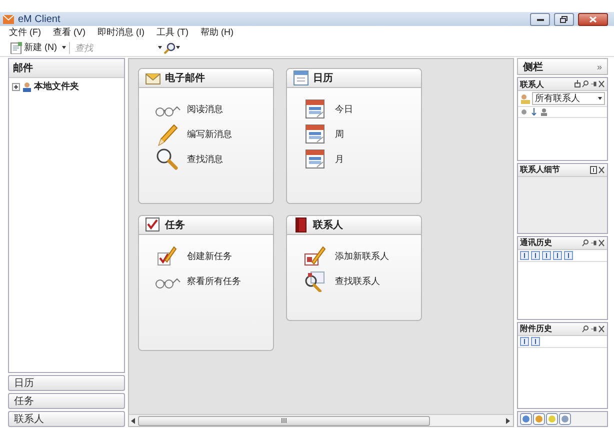 Image resolution: width=614 pixels, height=428 pixels. Describe the element at coordinates (536, 242) in the screenshot. I see `panel-title: 通讯历史` at that location.